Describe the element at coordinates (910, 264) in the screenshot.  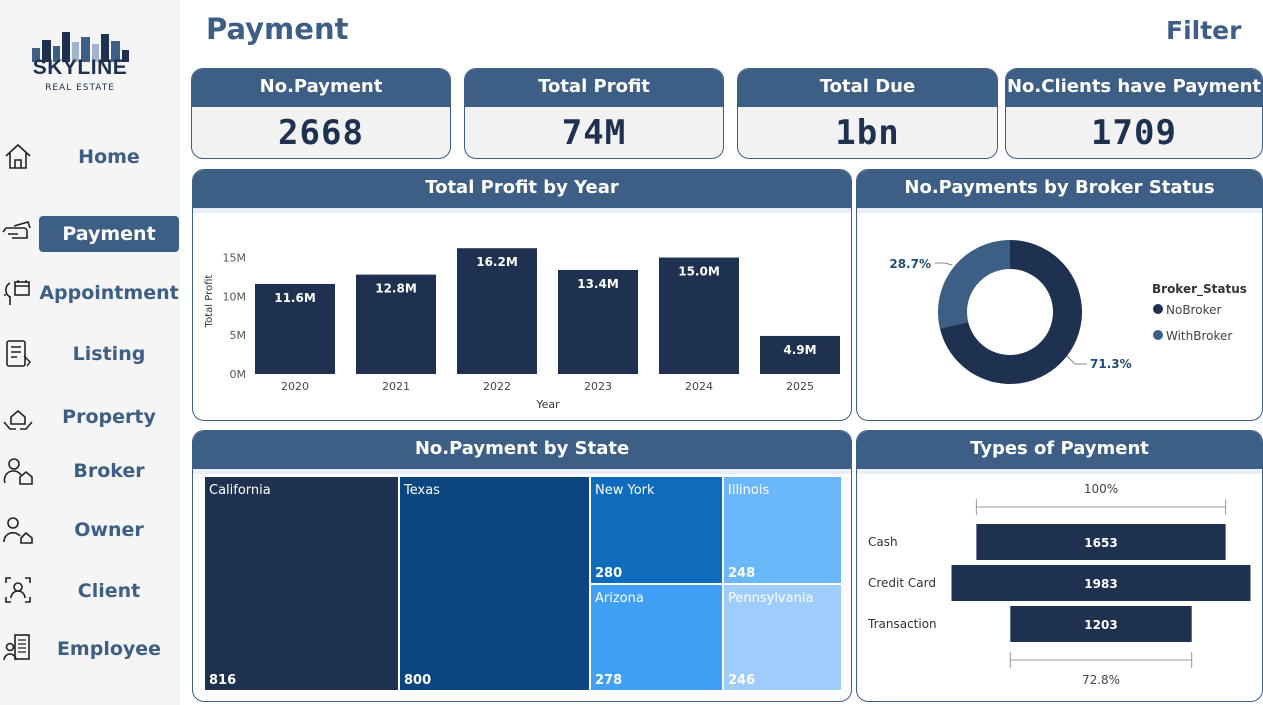
I see `donut-data-label: 28.7%` at that location.